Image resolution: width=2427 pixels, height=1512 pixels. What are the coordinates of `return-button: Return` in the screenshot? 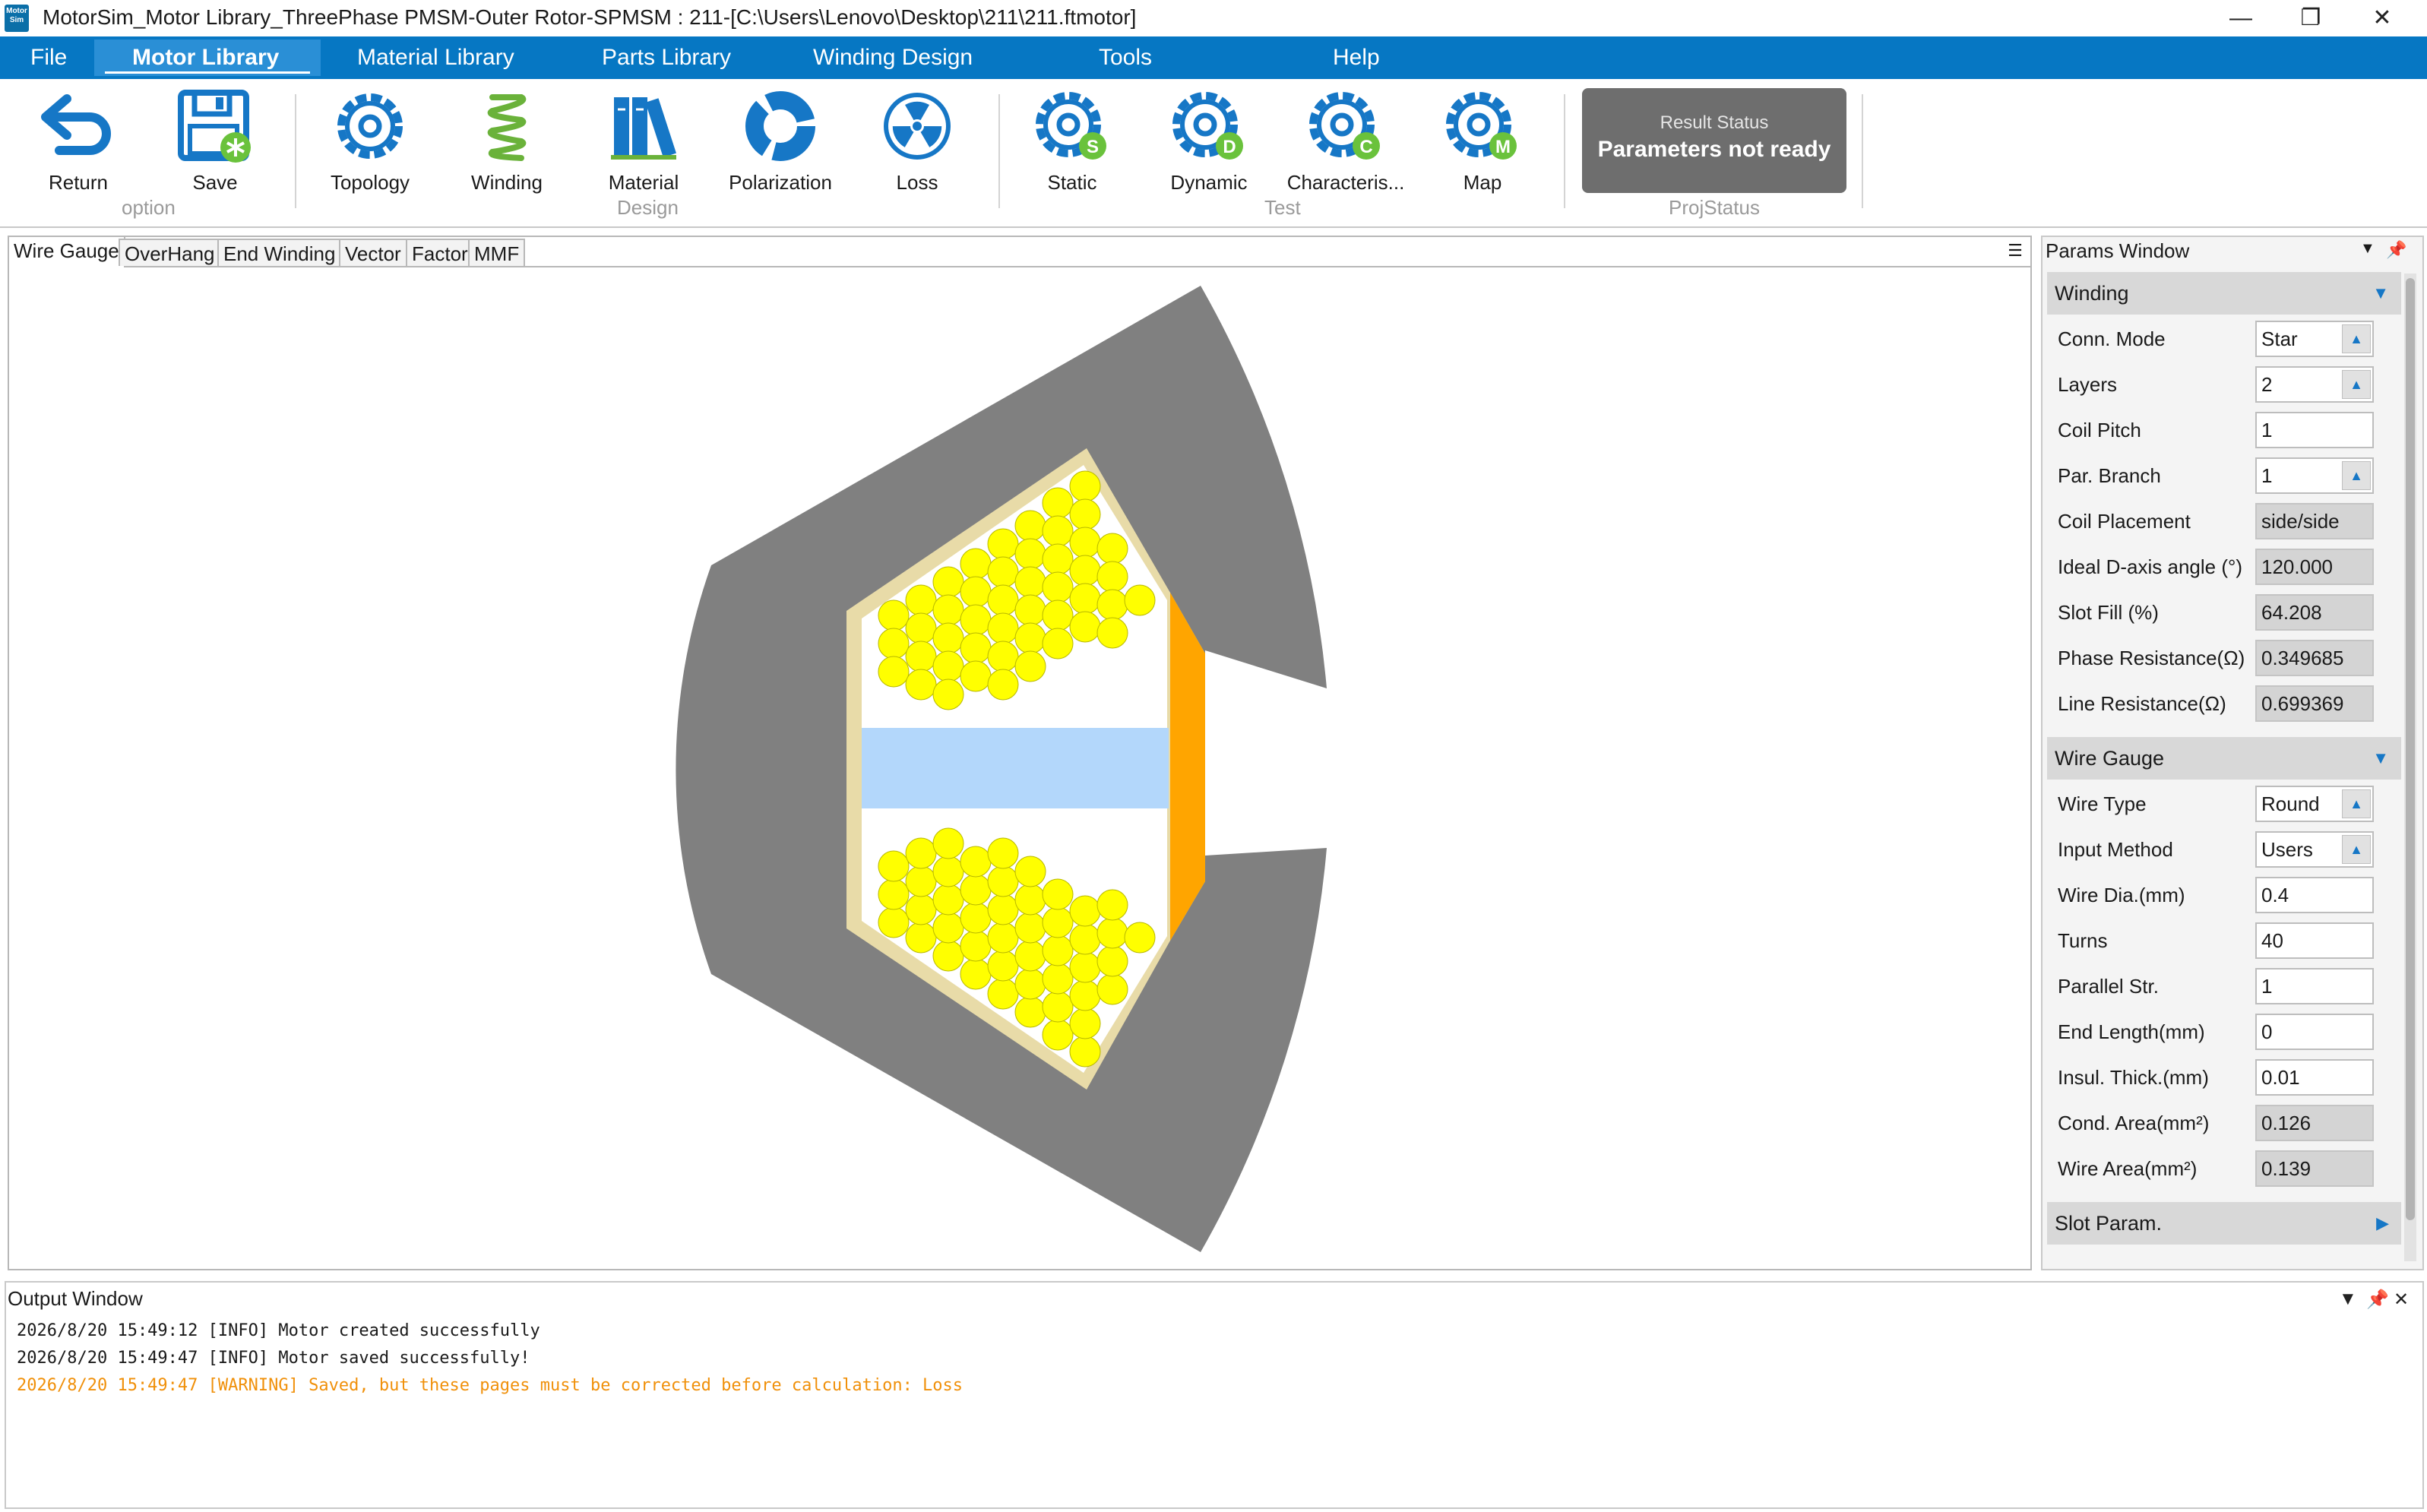 It's located at (78, 145).